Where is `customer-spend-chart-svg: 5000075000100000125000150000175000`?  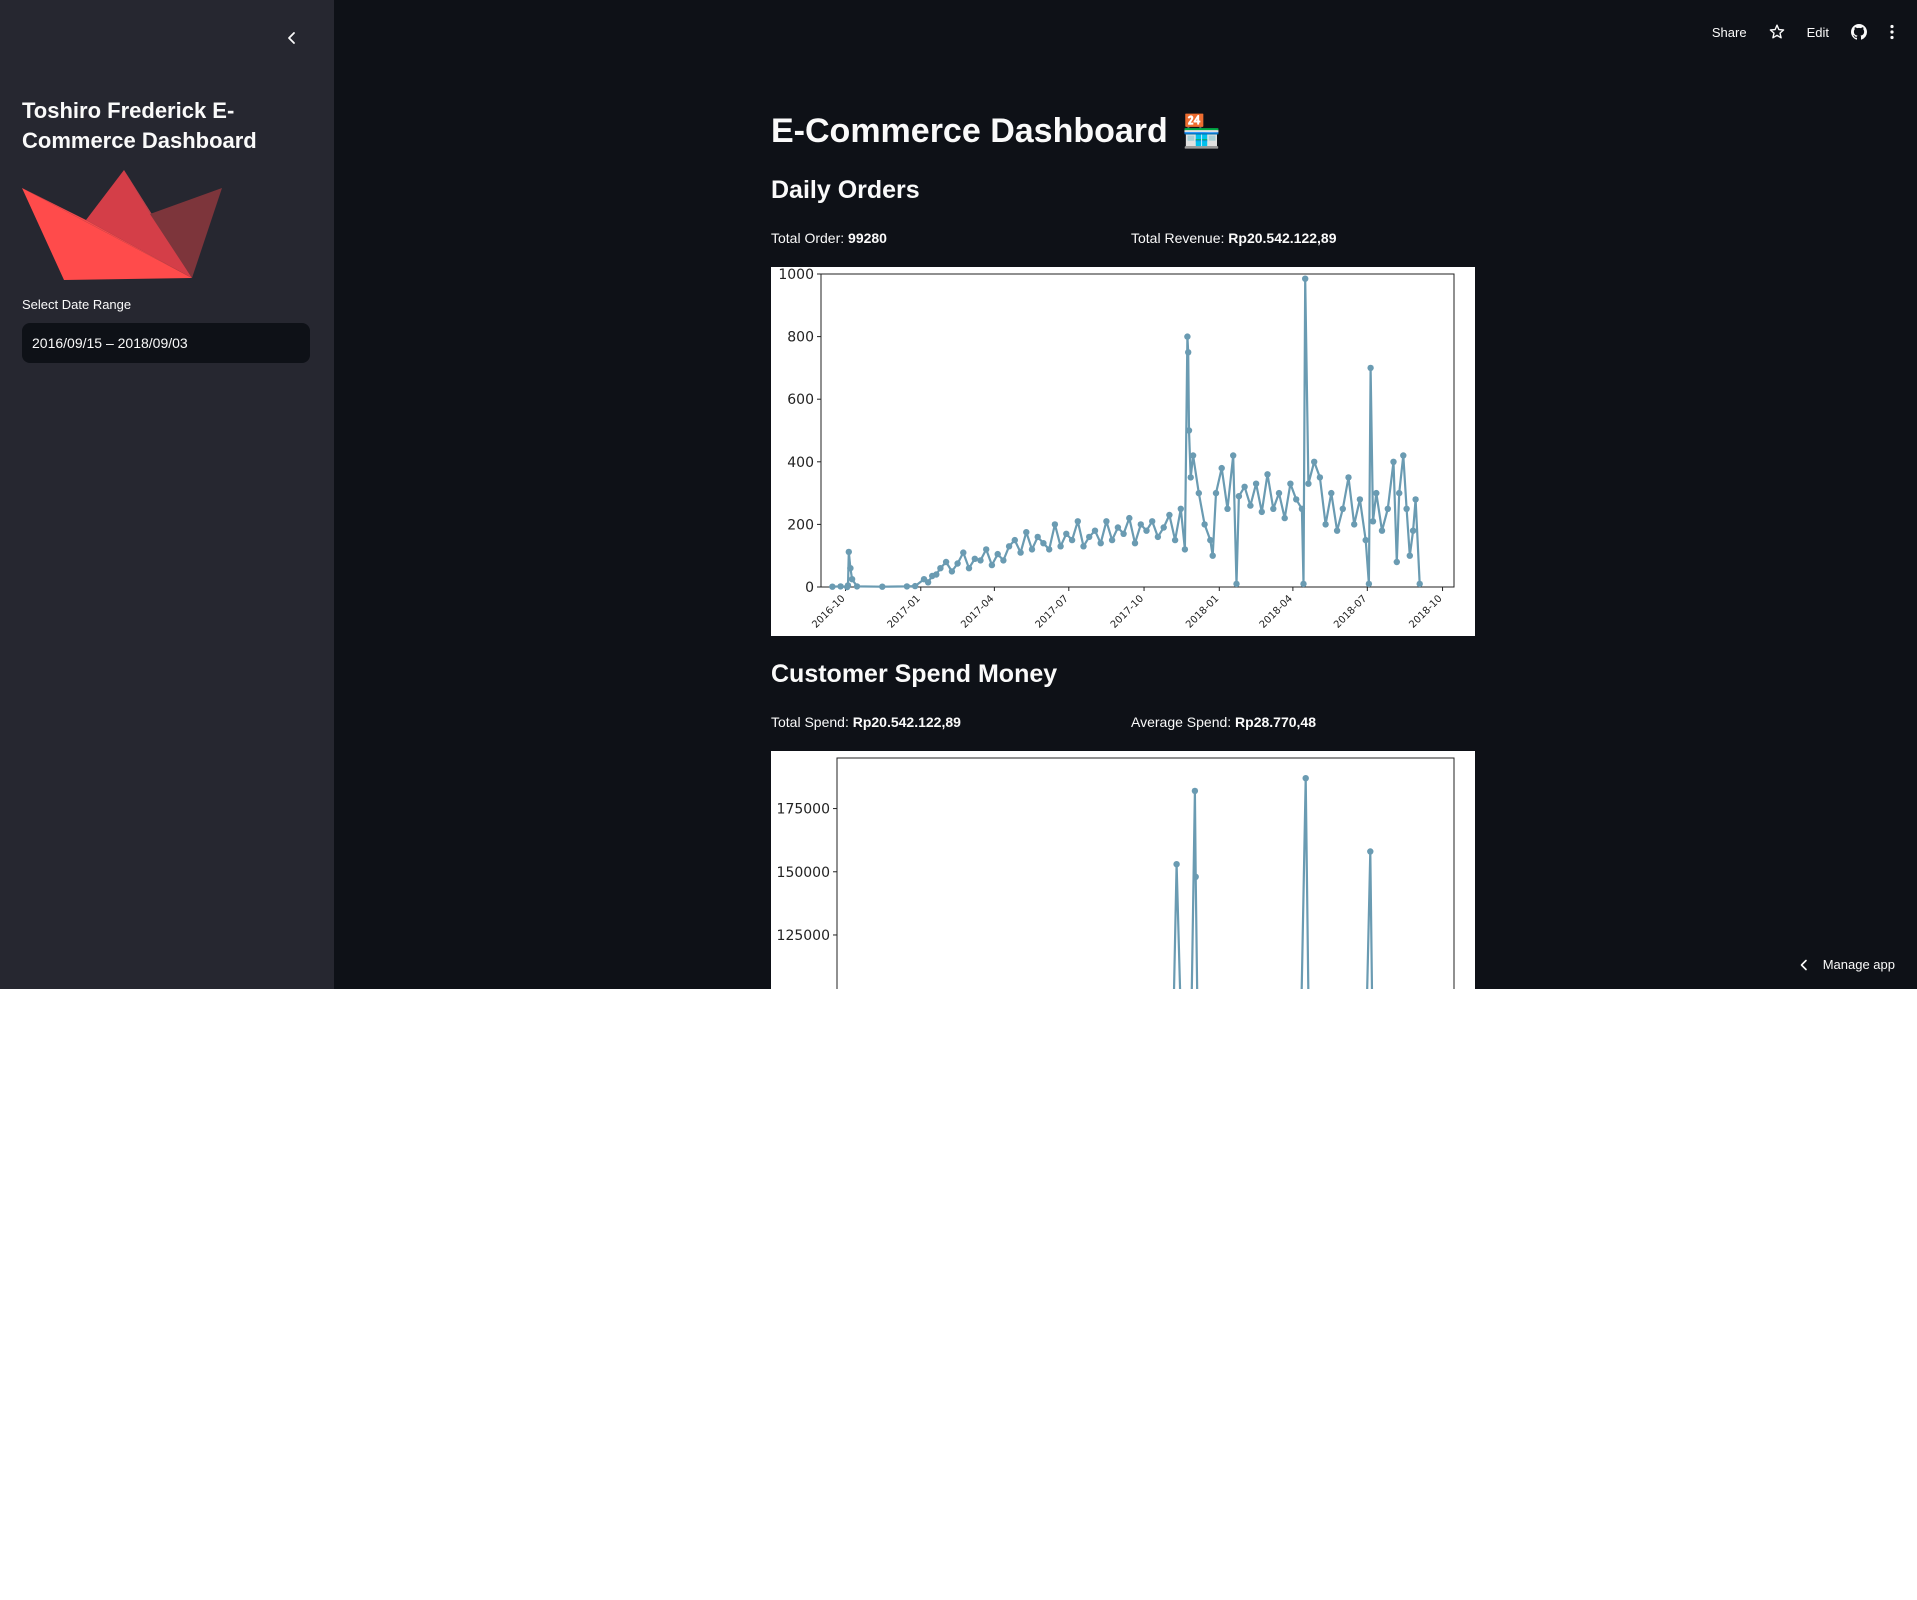
customer-spend-chart-svg: 5000075000100000125000150000175000 is located at coordinates (1116, 873).